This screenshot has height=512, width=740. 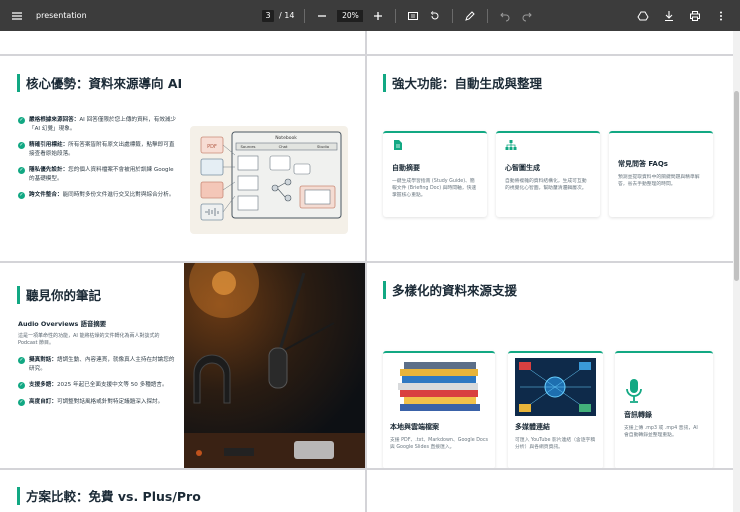 What do you see at coordinates (550, 42) in the screenshot?
I see `previous-page-right` at bounding box center [550, 42].